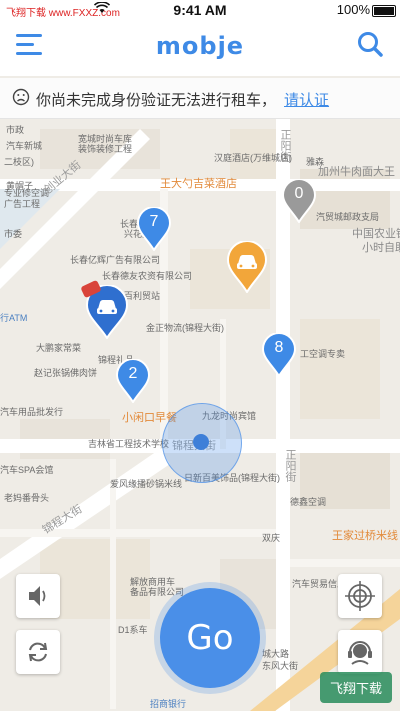  Describe the element at coordinates (356, 172) in the screenshot. I see `map-label: 加州牛肉面大王` at that location.